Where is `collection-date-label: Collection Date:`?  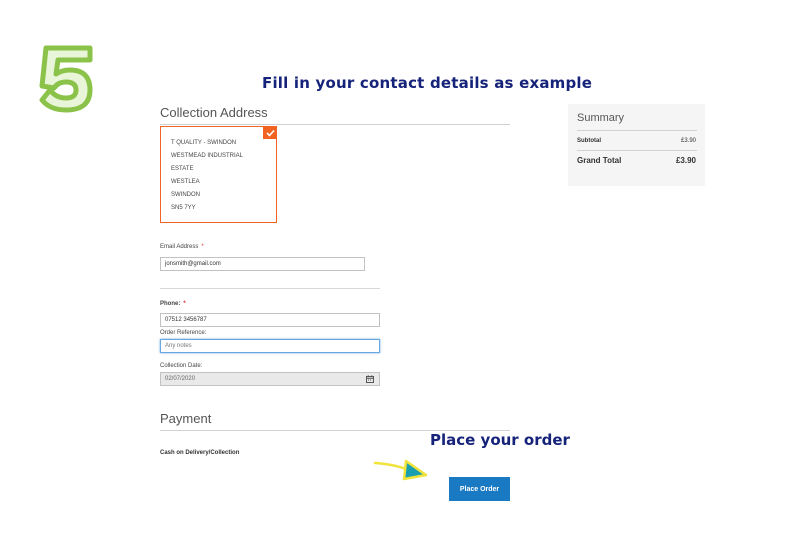 collection-date-label: Collection Date: is located at coordinates (181, 366).